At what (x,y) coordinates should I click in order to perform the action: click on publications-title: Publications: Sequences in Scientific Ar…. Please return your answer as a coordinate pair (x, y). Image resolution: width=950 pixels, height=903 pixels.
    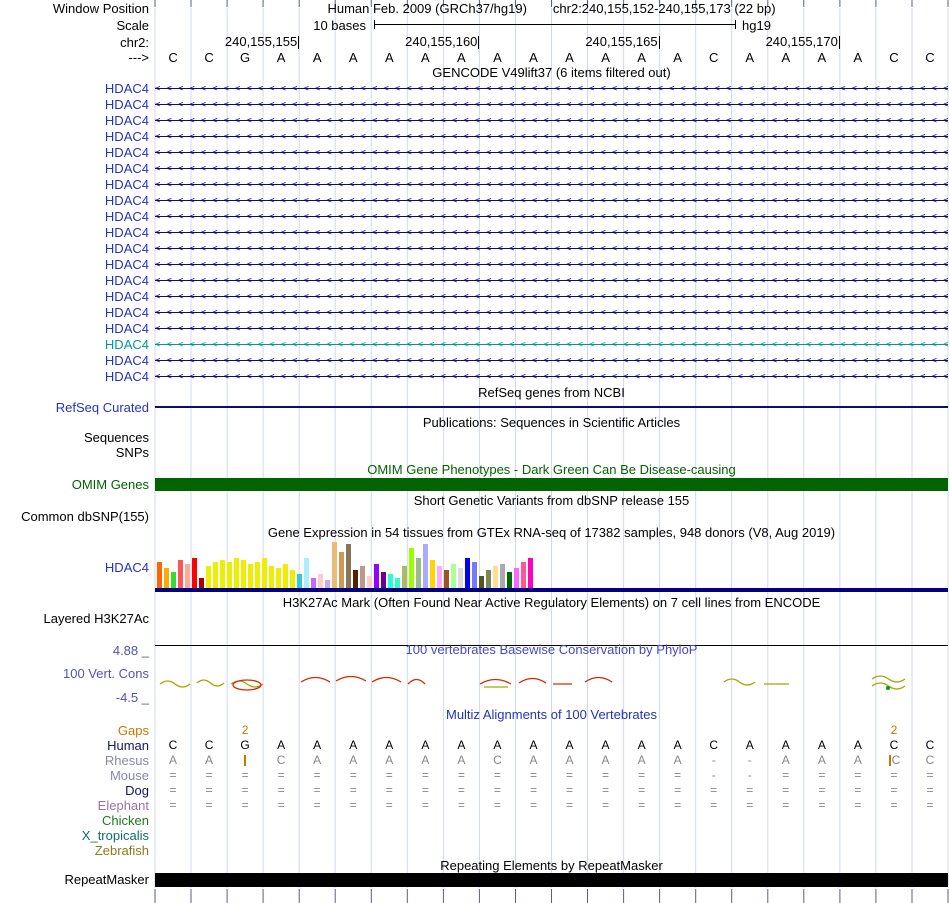
    Looking at the image, I should click on (551, 422).